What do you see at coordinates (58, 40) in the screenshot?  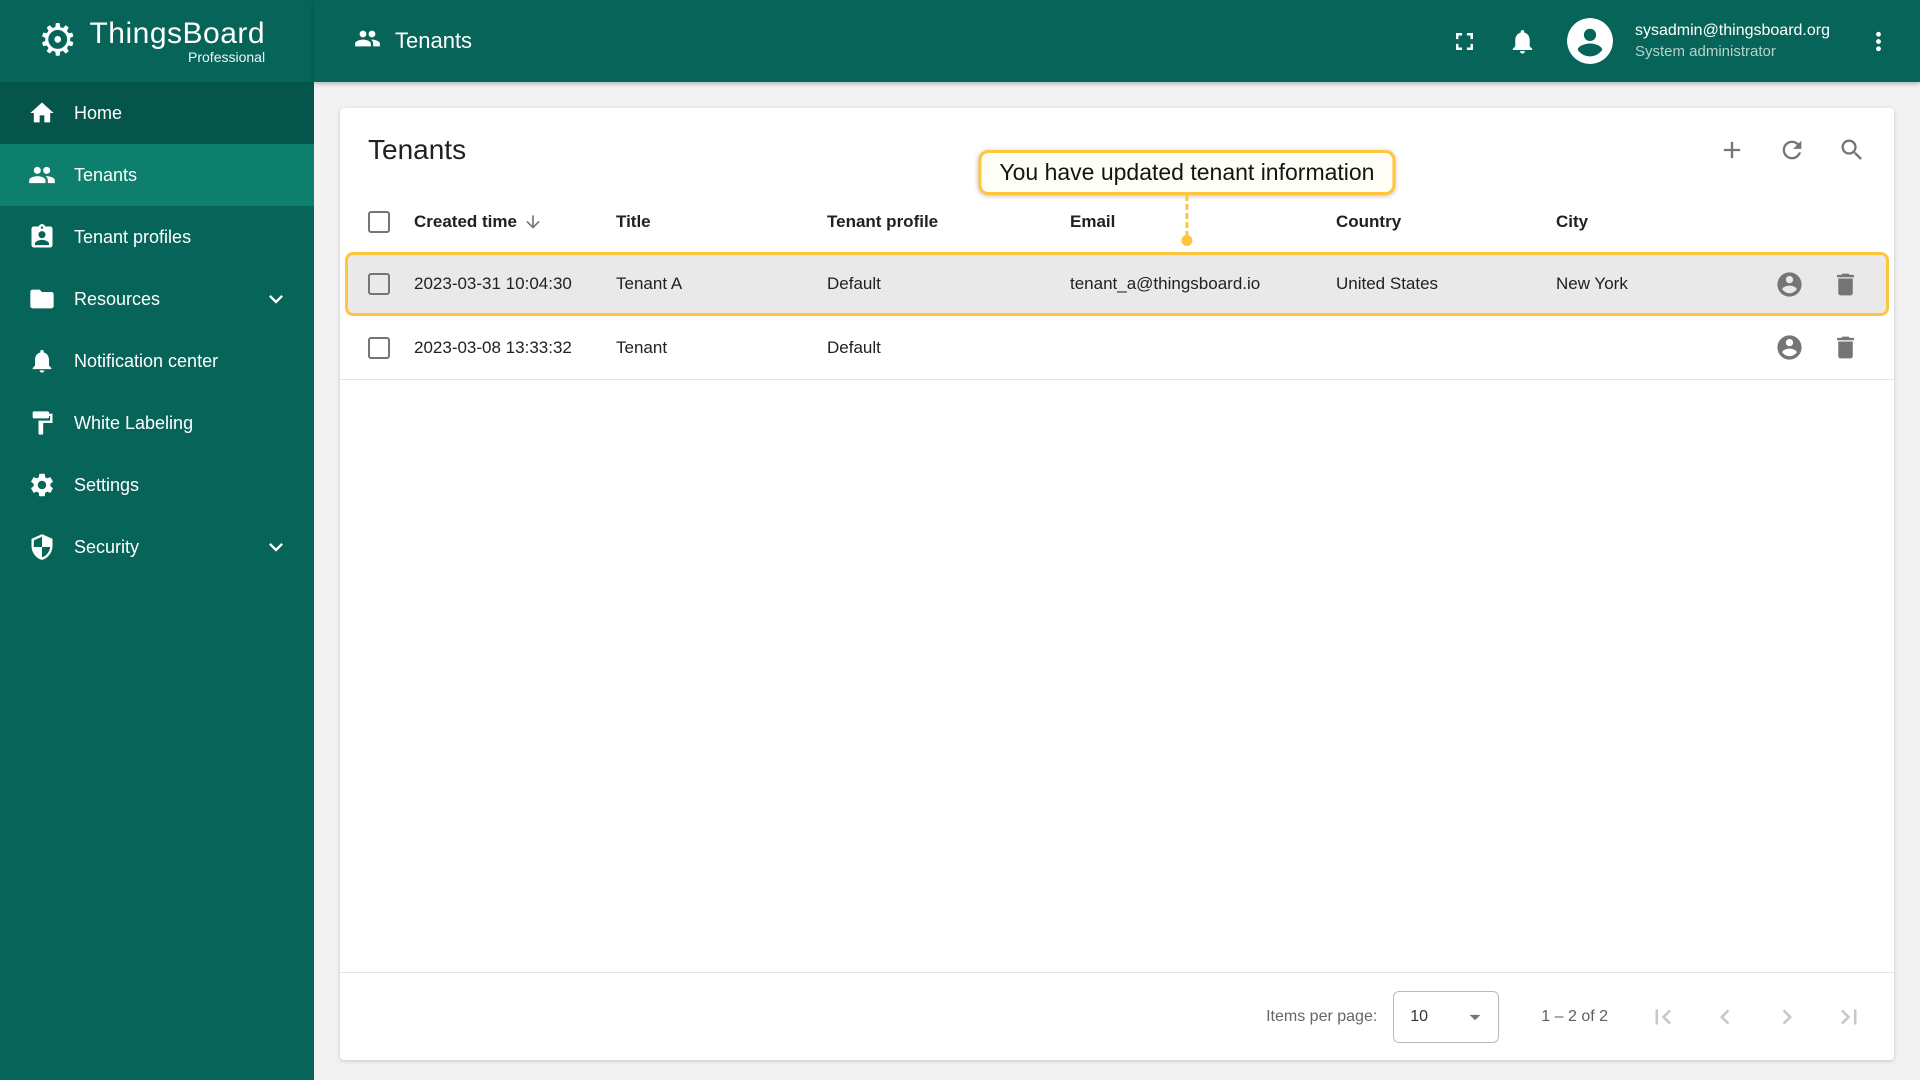 I see `thingsboard-logo-icon: ⚙` at bounding box center [58, 40].